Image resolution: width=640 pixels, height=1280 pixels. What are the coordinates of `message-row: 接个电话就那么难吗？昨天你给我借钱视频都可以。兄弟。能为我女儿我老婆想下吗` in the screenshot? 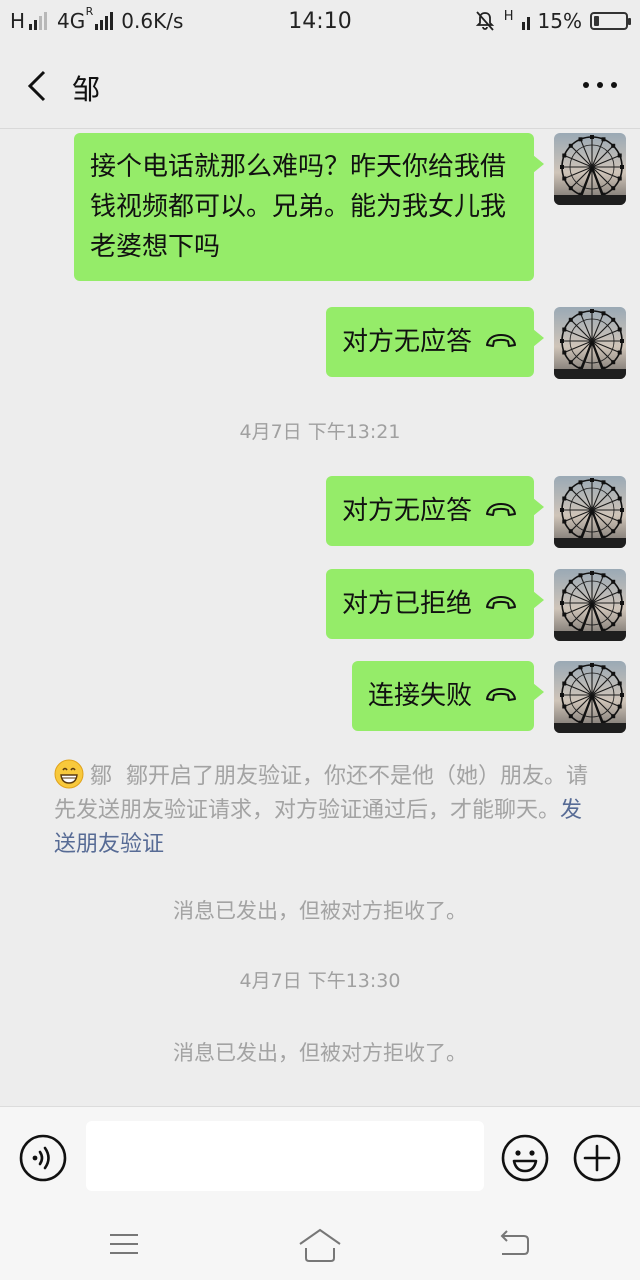 It's located at (350, 207).